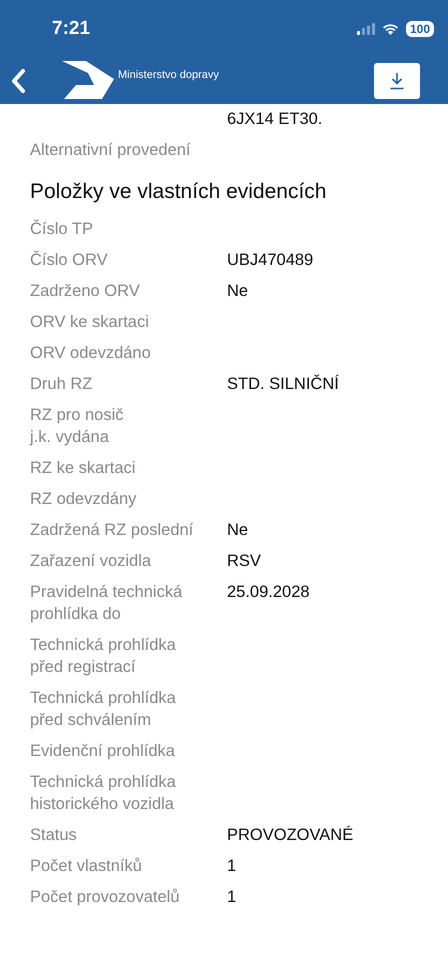  What do you see at coordinates (107, 603) in the screenshot?
I see `field-label: Pravidelná technická prohlídka do` at bounding box center [107, 603].